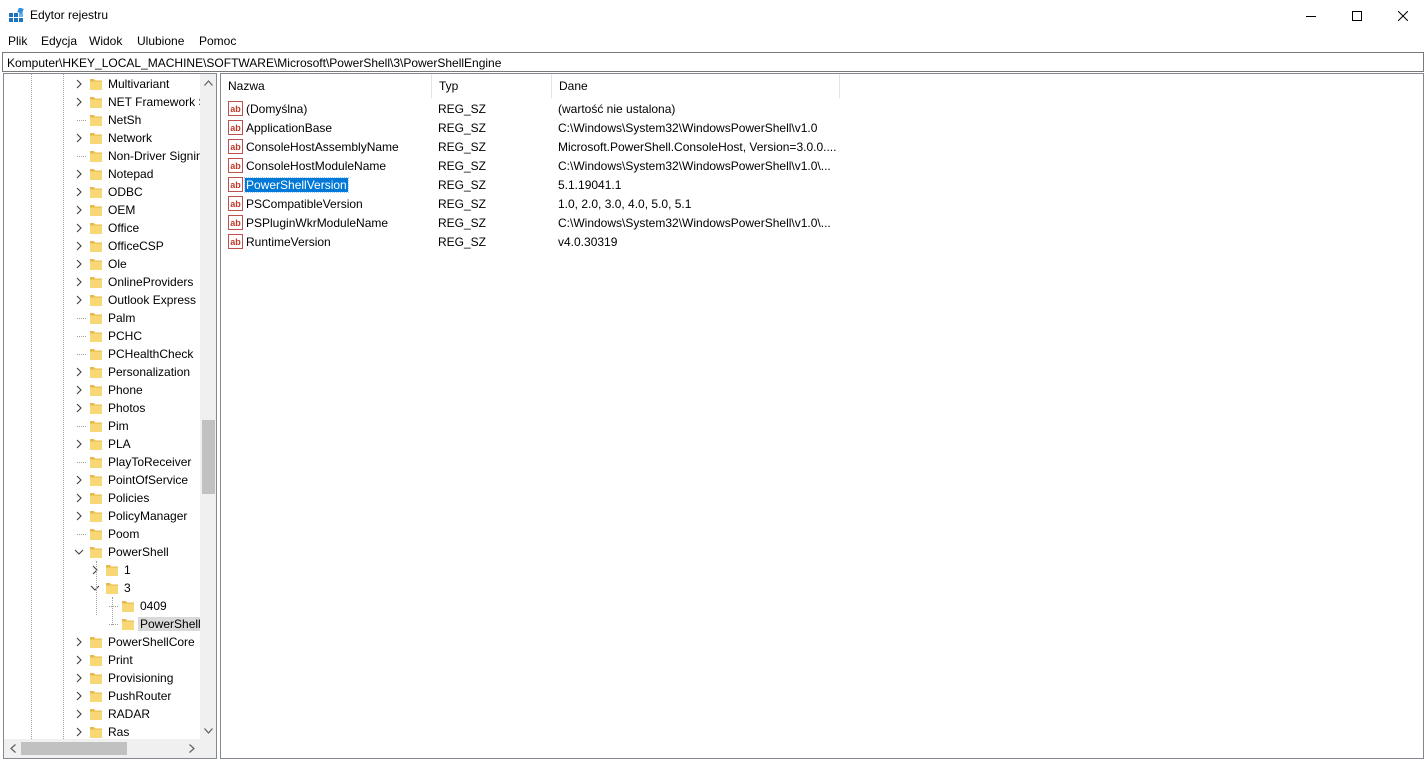 The width and height of the screenshot is (1426, 760). Describe the element at coordinates (696, 86) in the screenshot. I see `column-header-data: Dane` at that location.